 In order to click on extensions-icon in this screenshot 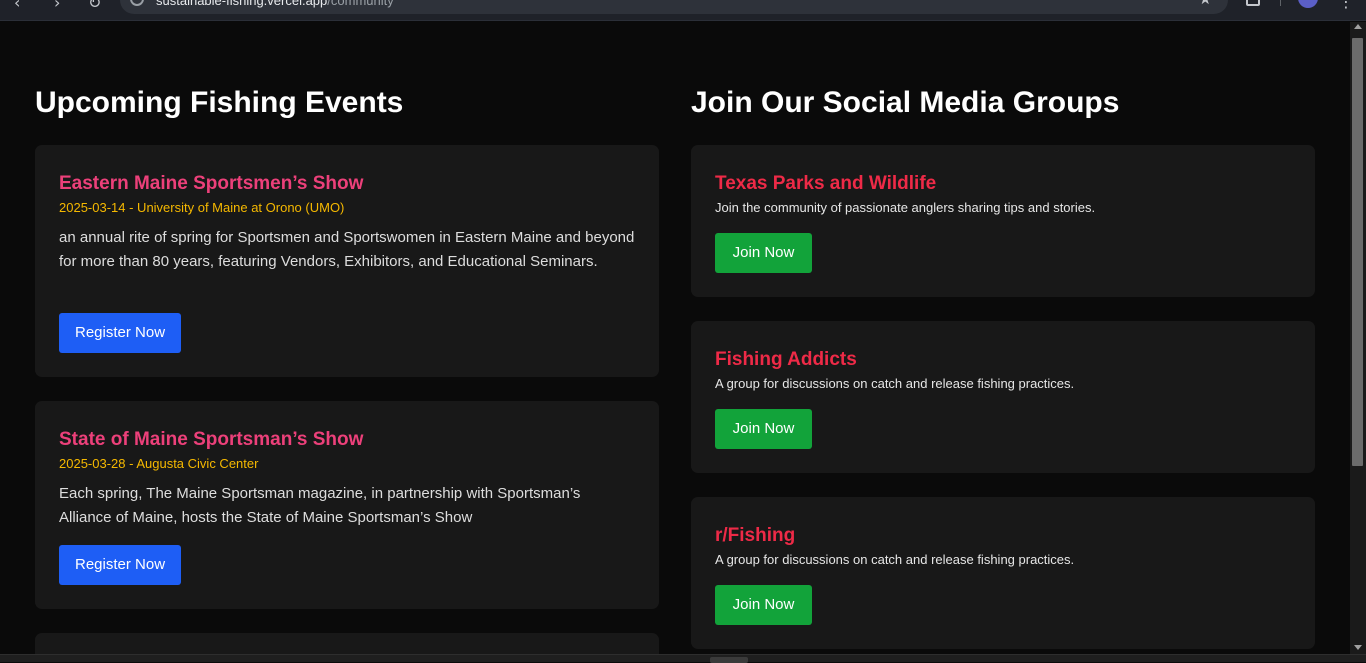, I will do `click(1253, 3)`.